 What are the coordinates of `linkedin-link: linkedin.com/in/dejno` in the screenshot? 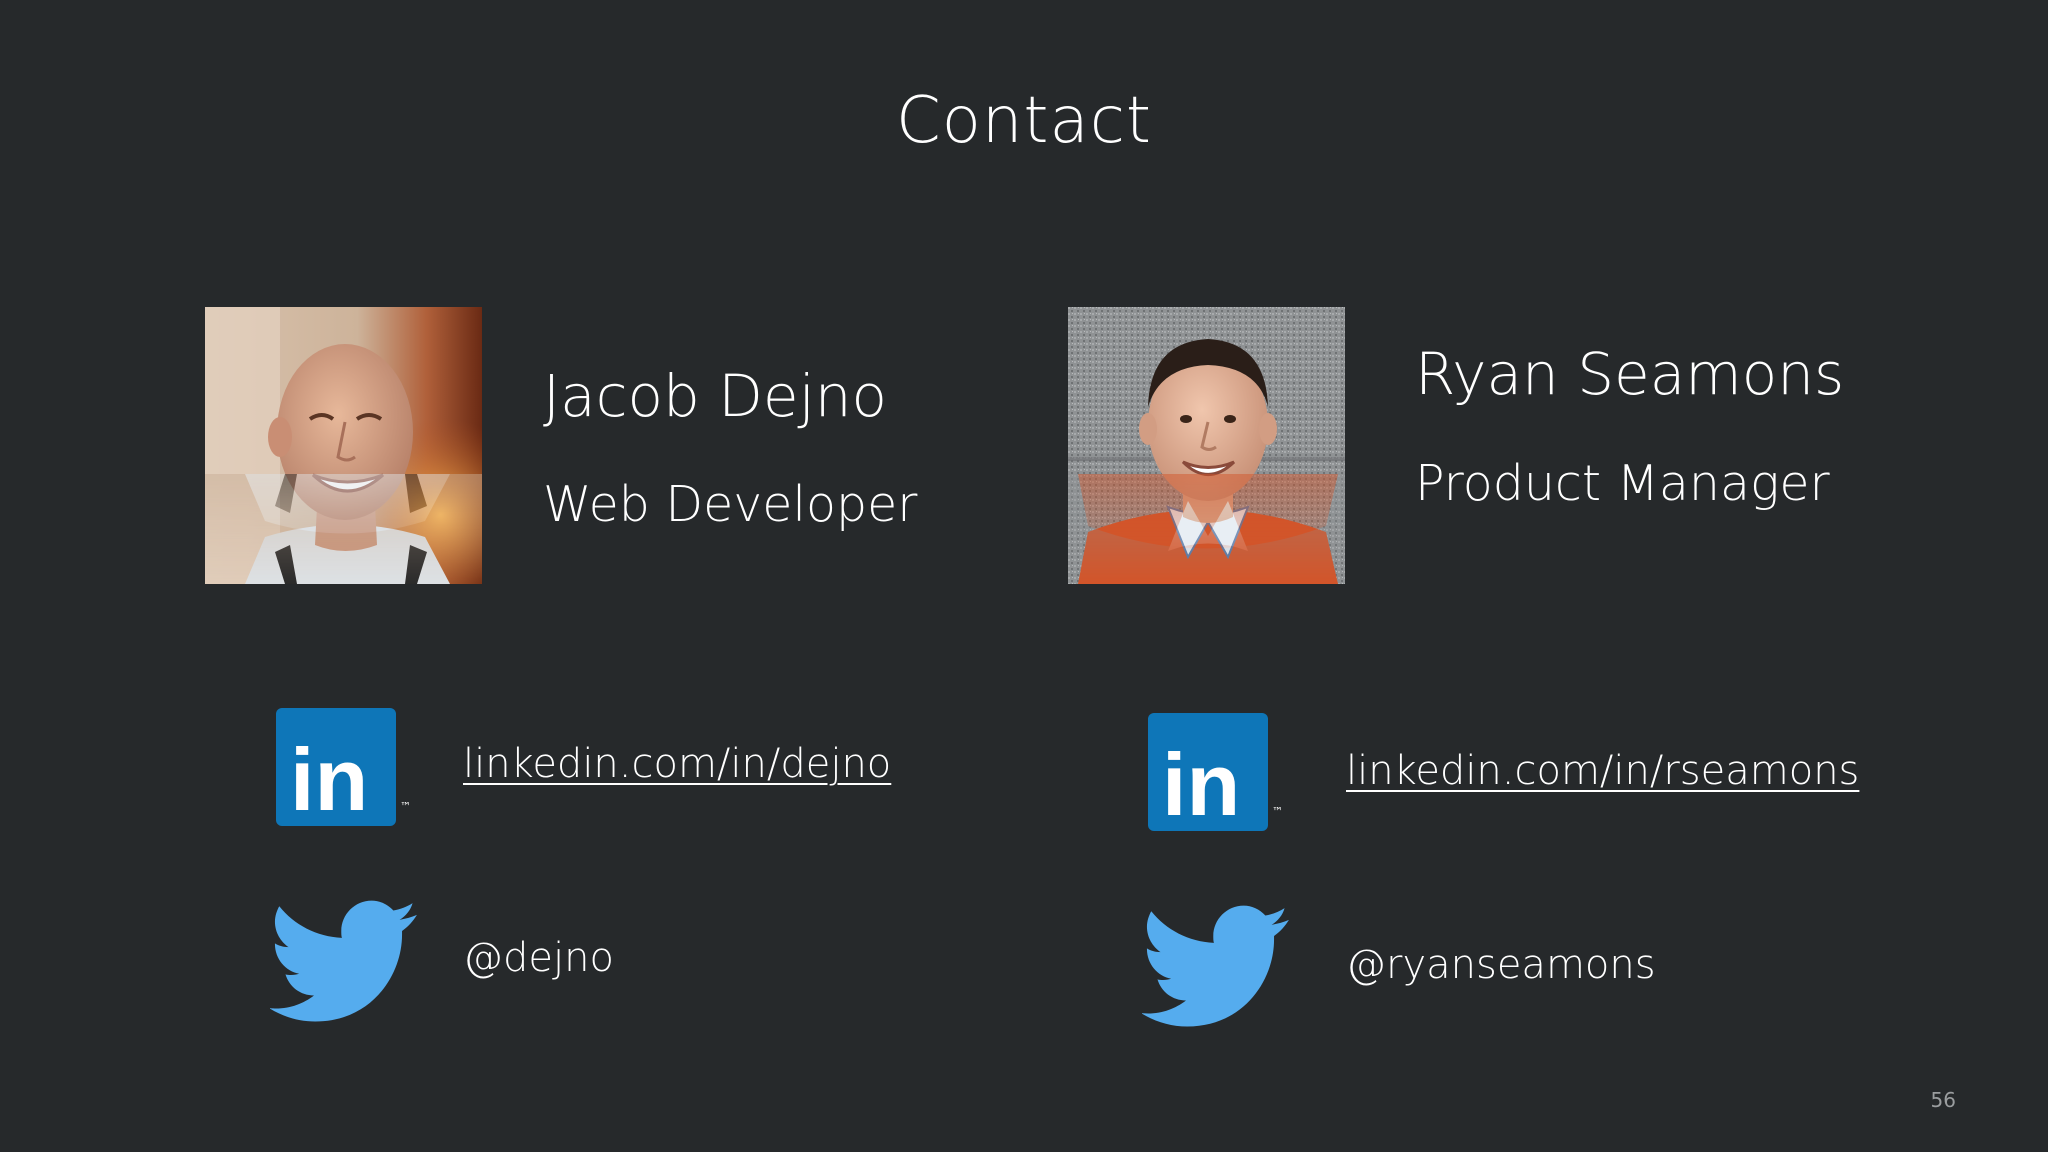 It's located at (677, 764).